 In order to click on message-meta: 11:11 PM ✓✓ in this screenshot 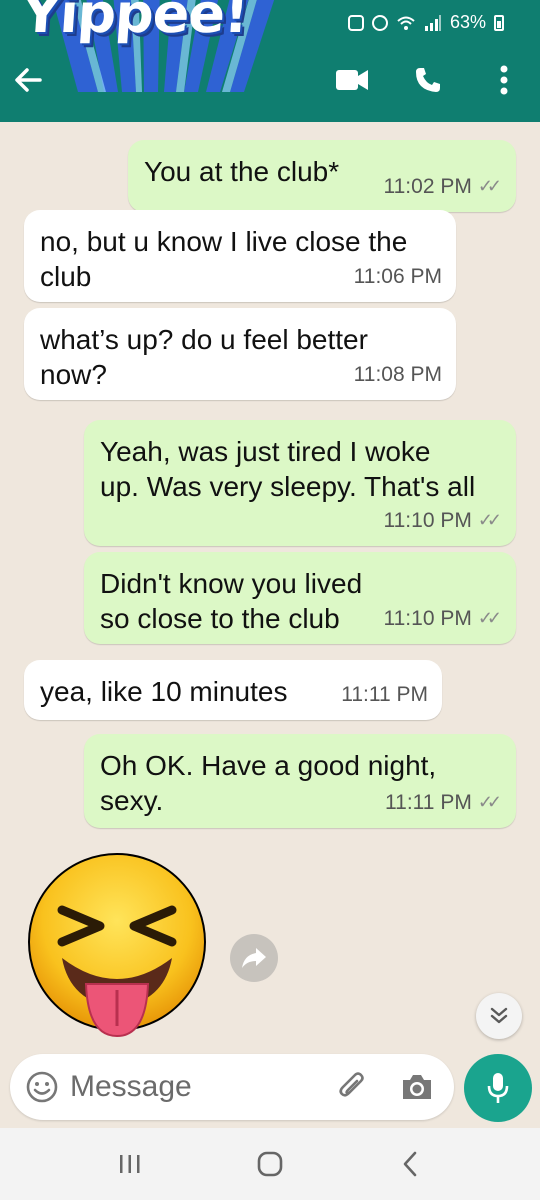, I will do `click(443, 802)`.